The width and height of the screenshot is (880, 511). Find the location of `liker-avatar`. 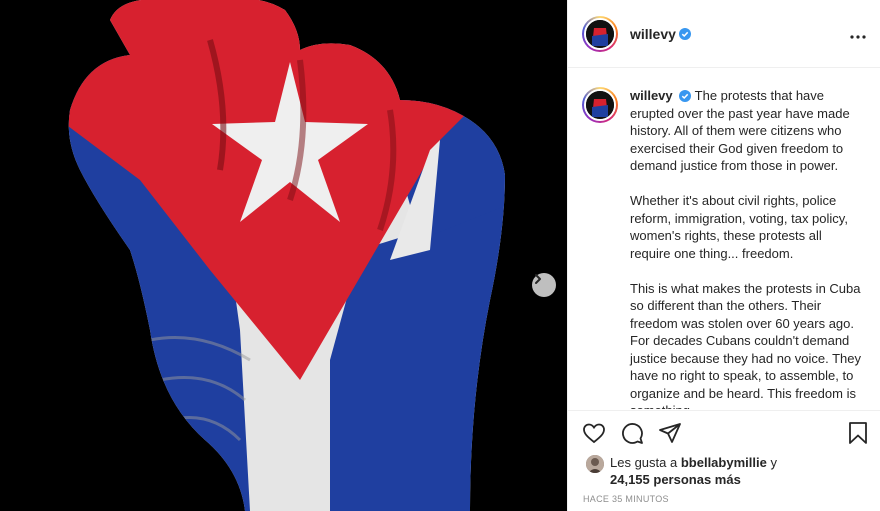

liker-avatar is located at coordinates (595, 464).